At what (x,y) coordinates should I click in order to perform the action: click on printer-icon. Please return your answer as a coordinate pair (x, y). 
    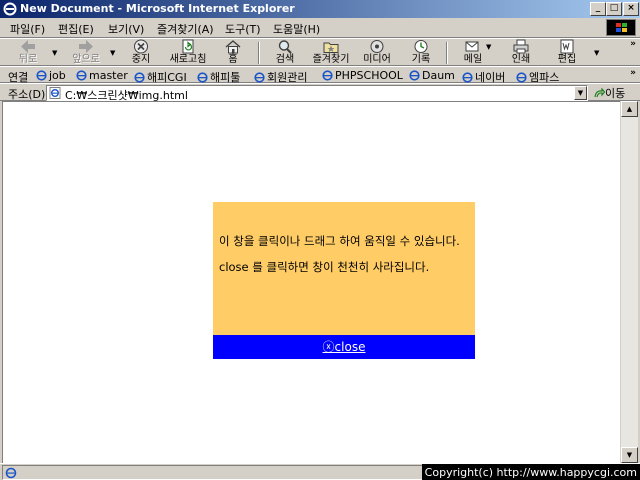
    Looking at the image, I should click on (521, 46).